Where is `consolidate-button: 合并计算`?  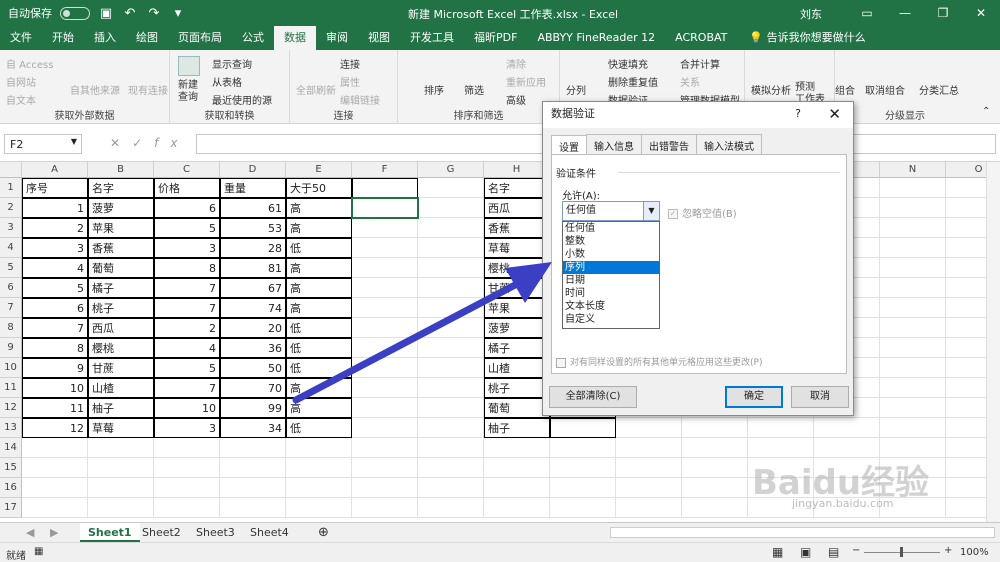
consolidate-button: 合并计算 is located at coordinates (700, 63).